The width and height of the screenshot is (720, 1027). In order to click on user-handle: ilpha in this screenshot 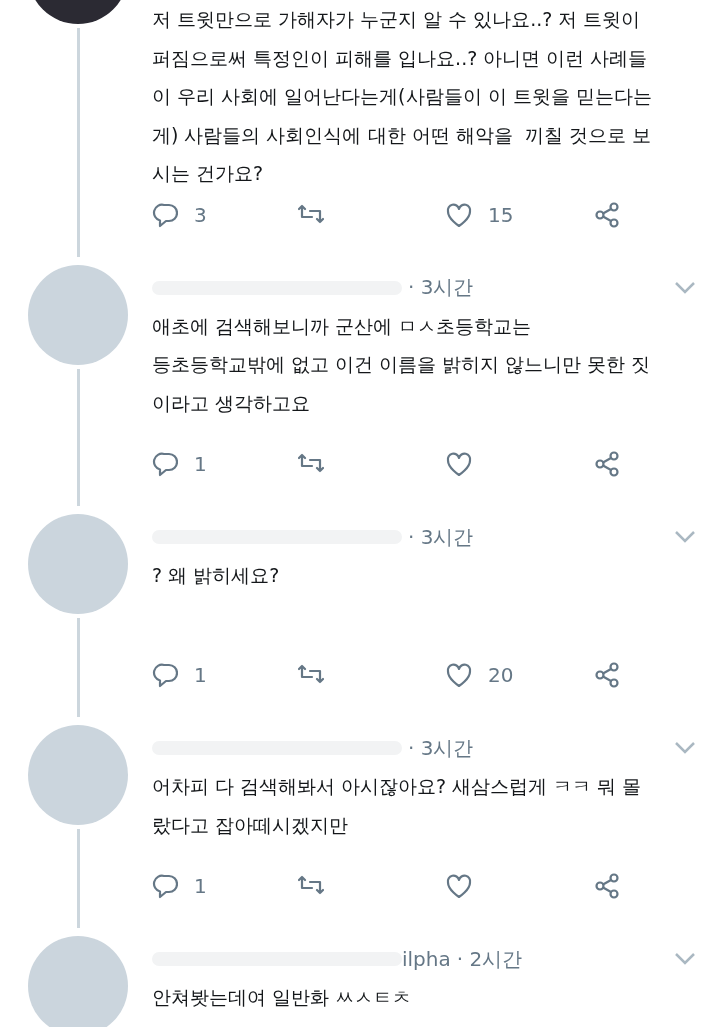, I will do `click(426, 959)`.